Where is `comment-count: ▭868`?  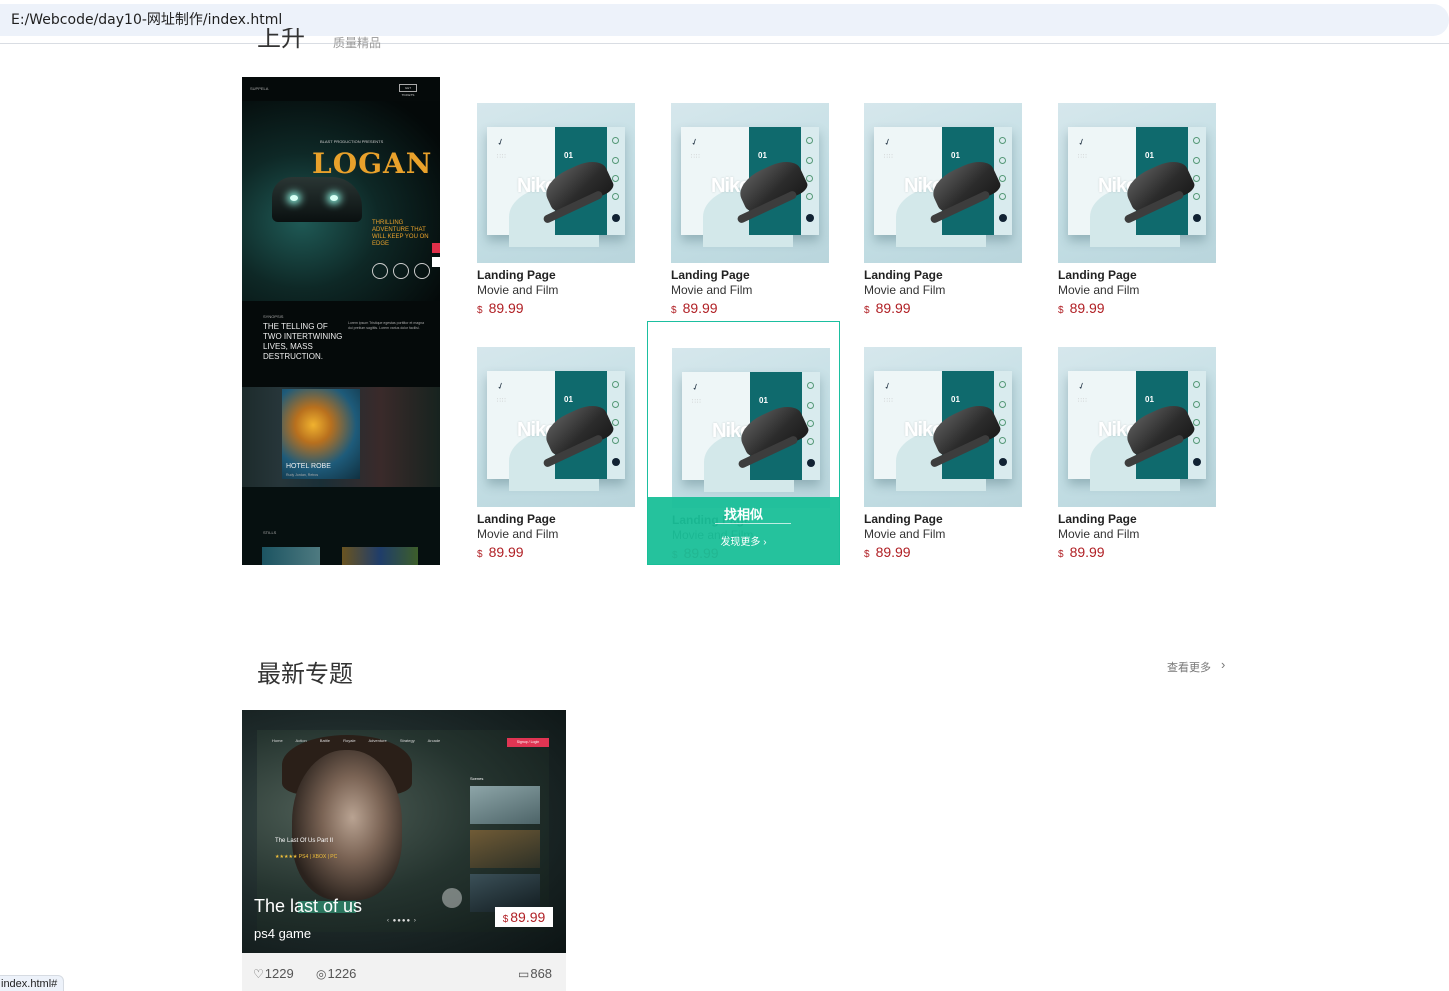 comment-count: ▭868 is located at coordinates (535, 973).